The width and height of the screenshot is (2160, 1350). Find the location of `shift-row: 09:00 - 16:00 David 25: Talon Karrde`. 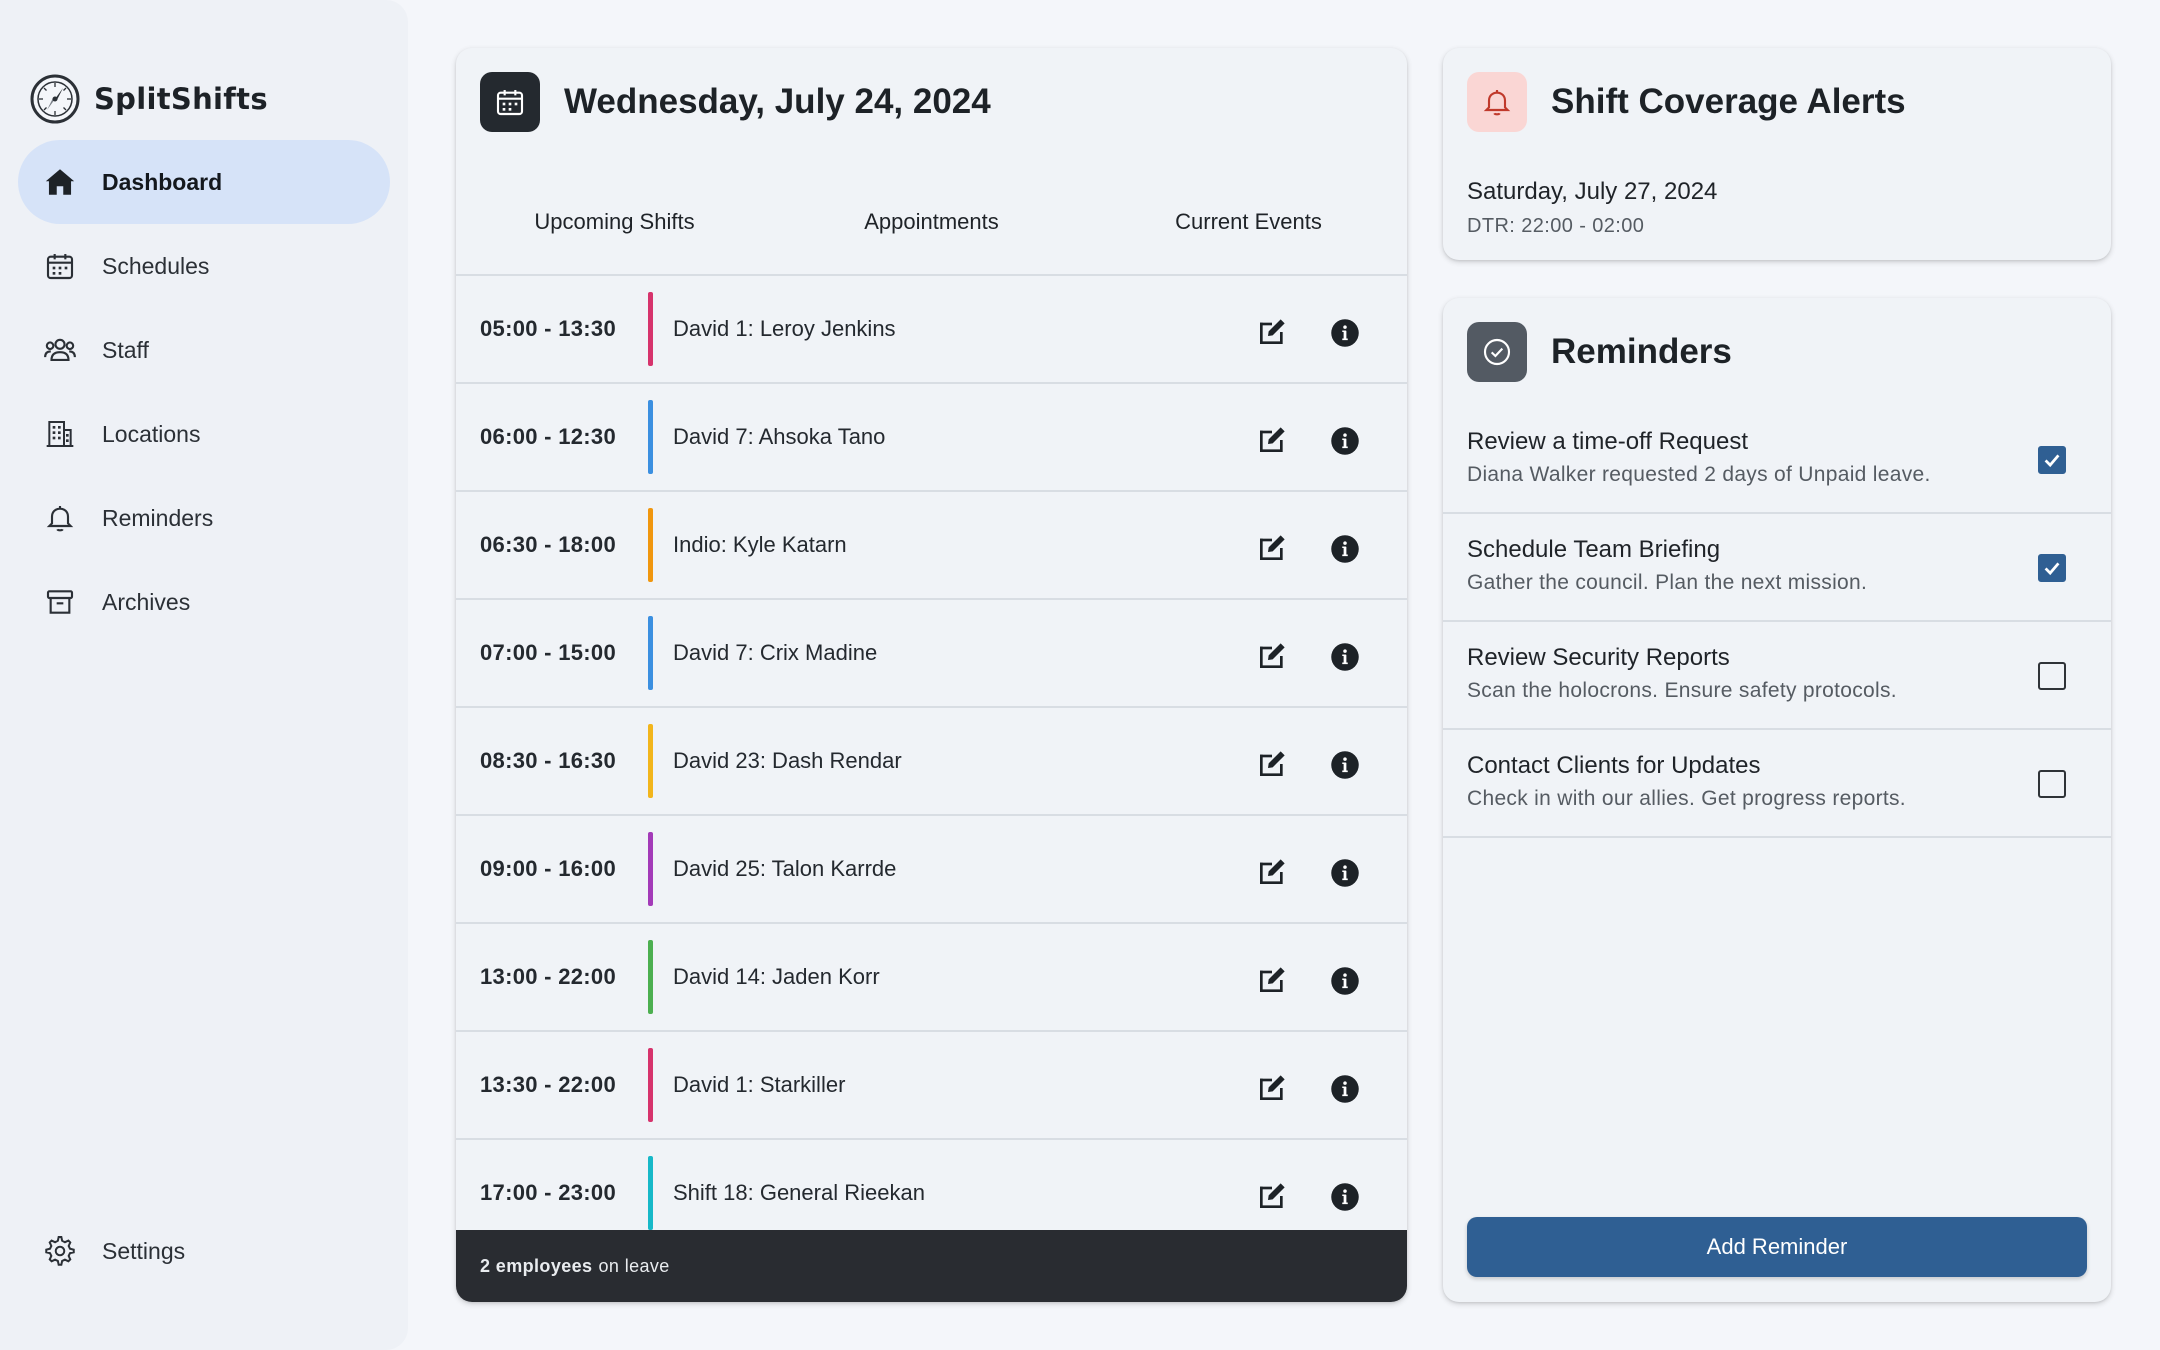

shift-row: 09:00 - 16:00 David 25: Talon Karrde is located at coordinates (931, 870).